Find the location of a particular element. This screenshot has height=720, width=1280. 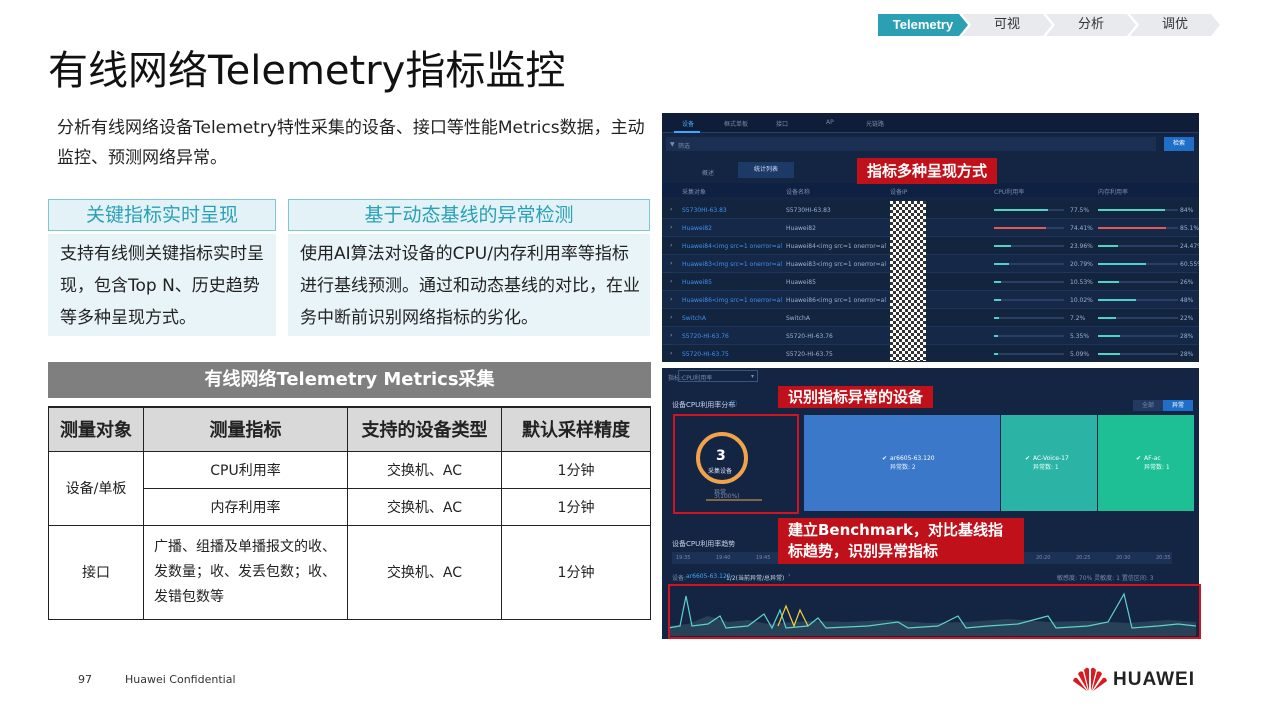

tile-device: ✔ ar6605-63.120 异常数: 2 is located at coordinates (902, 463).